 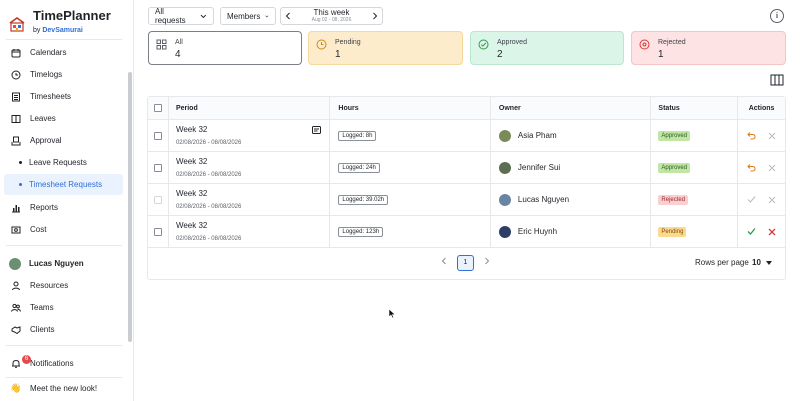 I want to click on summary-card-pending: Pending 1, so click(x=385, y=48).